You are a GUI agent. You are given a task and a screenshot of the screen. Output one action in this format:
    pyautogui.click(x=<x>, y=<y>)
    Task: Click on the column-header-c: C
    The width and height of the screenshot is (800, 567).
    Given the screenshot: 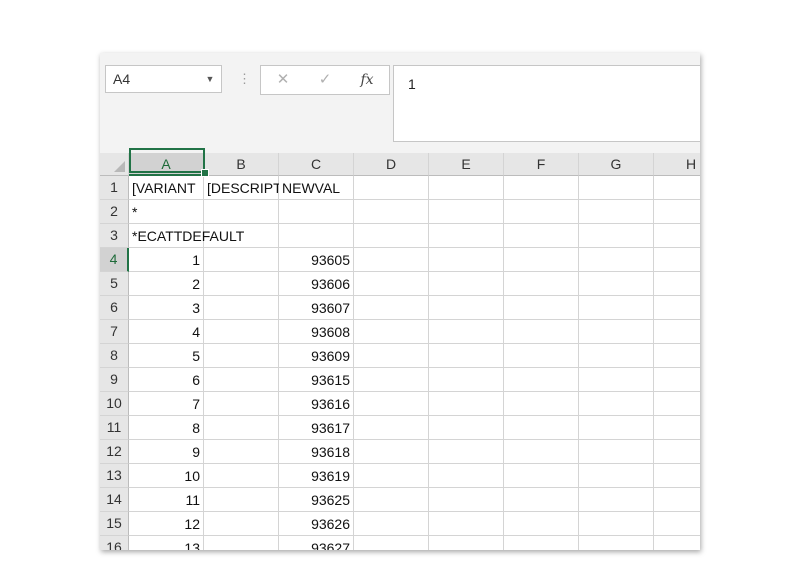 What is the action you would take?
    pyautogui.click(x=316, y=164)
    